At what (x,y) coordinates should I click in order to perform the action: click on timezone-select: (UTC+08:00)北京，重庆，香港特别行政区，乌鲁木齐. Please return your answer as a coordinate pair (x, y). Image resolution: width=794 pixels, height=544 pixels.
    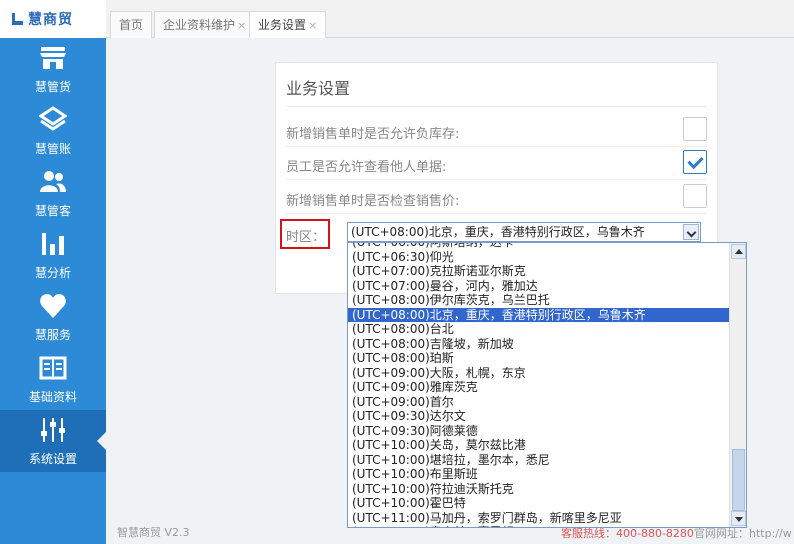
    Looking at the image, I should click on (524, 232).